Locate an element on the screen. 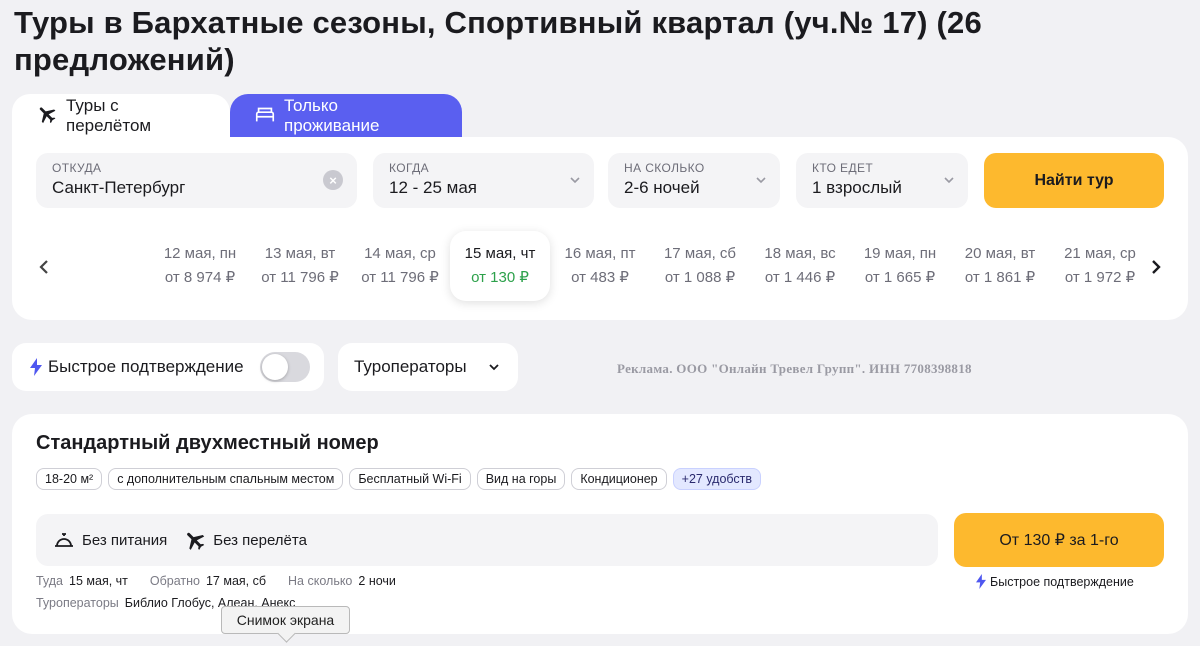  date-option: 14 мая, ср от 11 796 ₽ is located at coordinates (400, 266).